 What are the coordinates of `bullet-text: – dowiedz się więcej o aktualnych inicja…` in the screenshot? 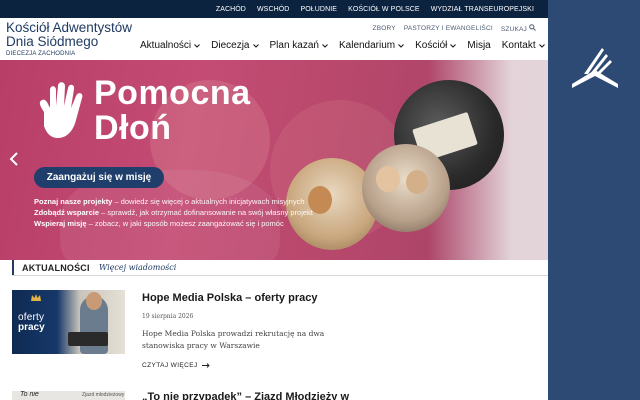 It's located at (208, 201).